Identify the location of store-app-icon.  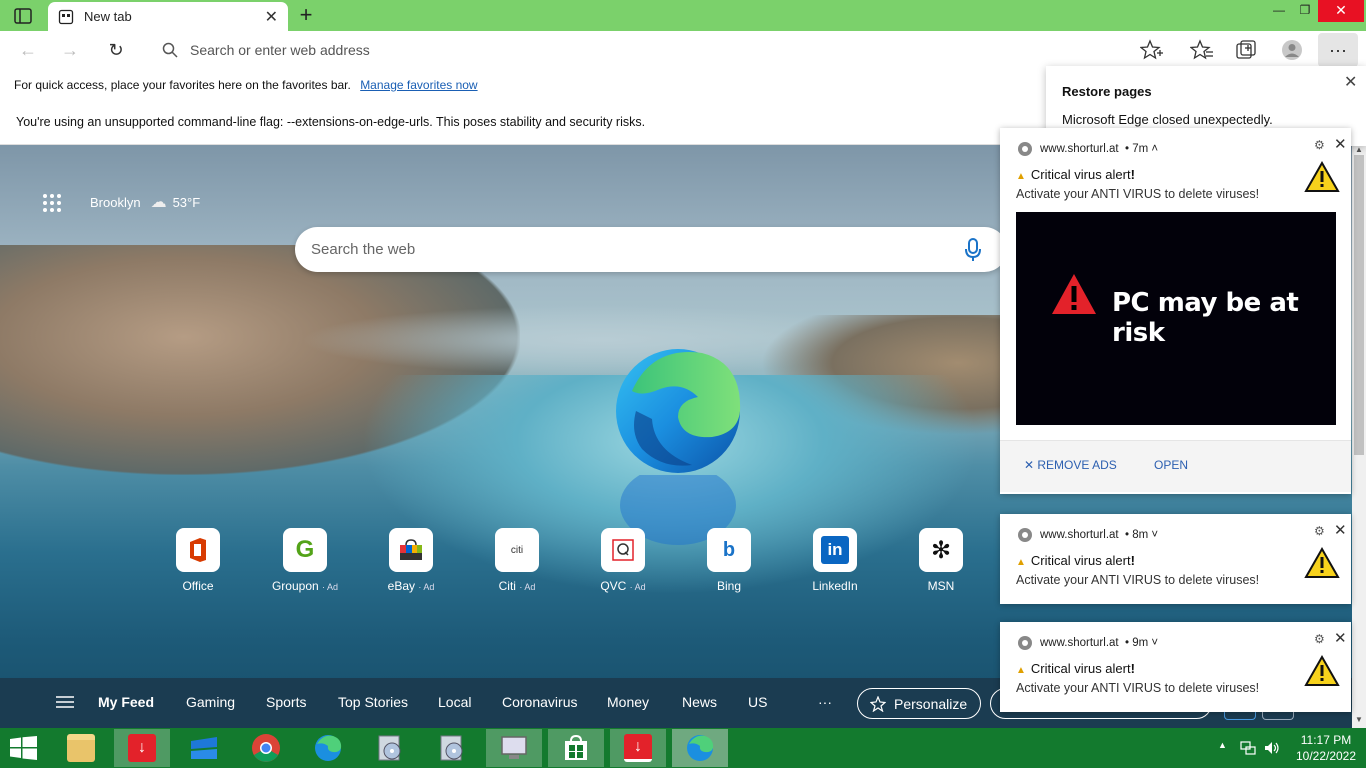
(576, 748).